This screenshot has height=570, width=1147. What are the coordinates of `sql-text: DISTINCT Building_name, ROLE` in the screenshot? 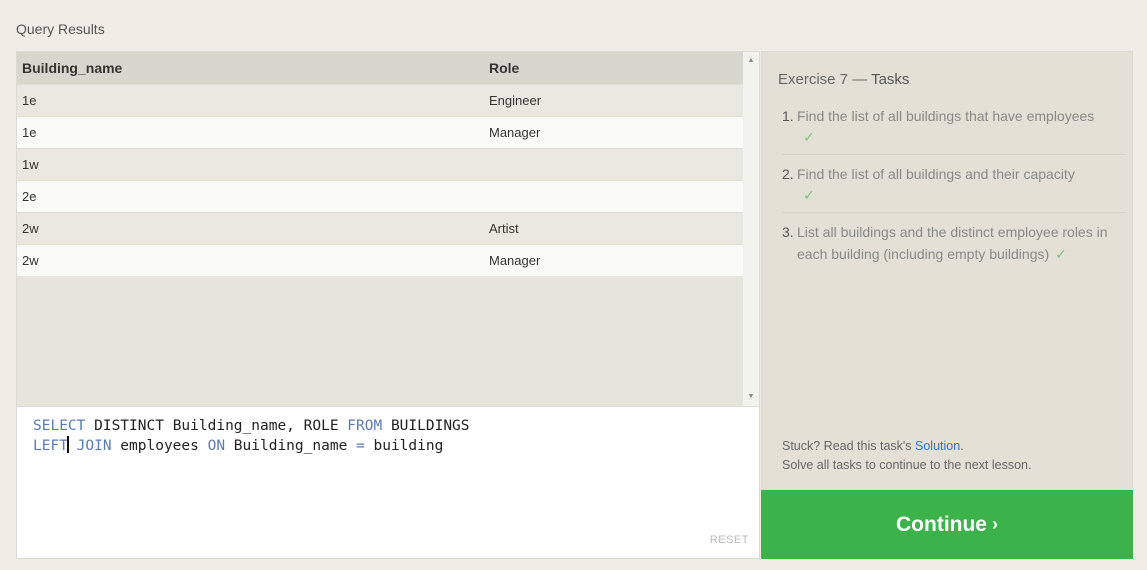 It's located at (216, 426).